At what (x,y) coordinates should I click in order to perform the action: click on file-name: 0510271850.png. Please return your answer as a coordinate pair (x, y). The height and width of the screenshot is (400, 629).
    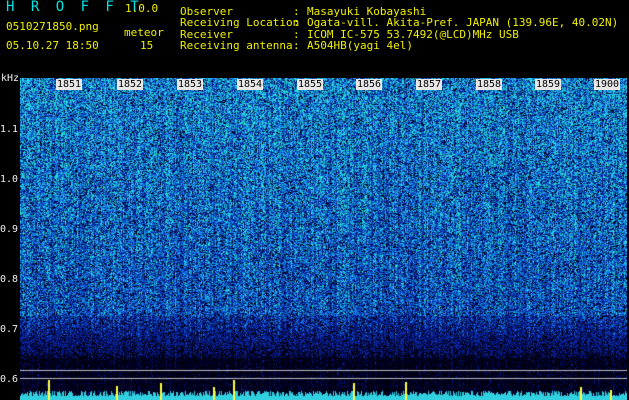
    Looking at the image, I should click on (52, 26).